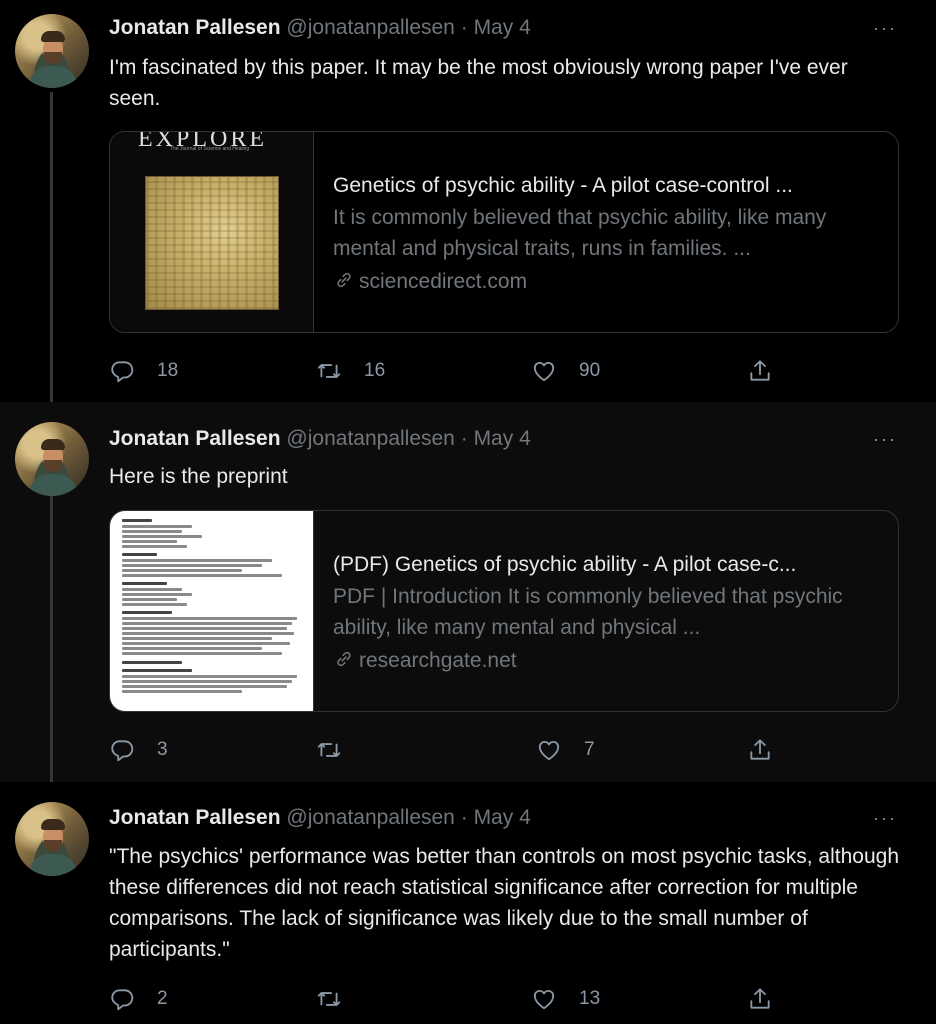 The image size is (936, 1024). I want to click on like-count: 7, so click(589, 749).